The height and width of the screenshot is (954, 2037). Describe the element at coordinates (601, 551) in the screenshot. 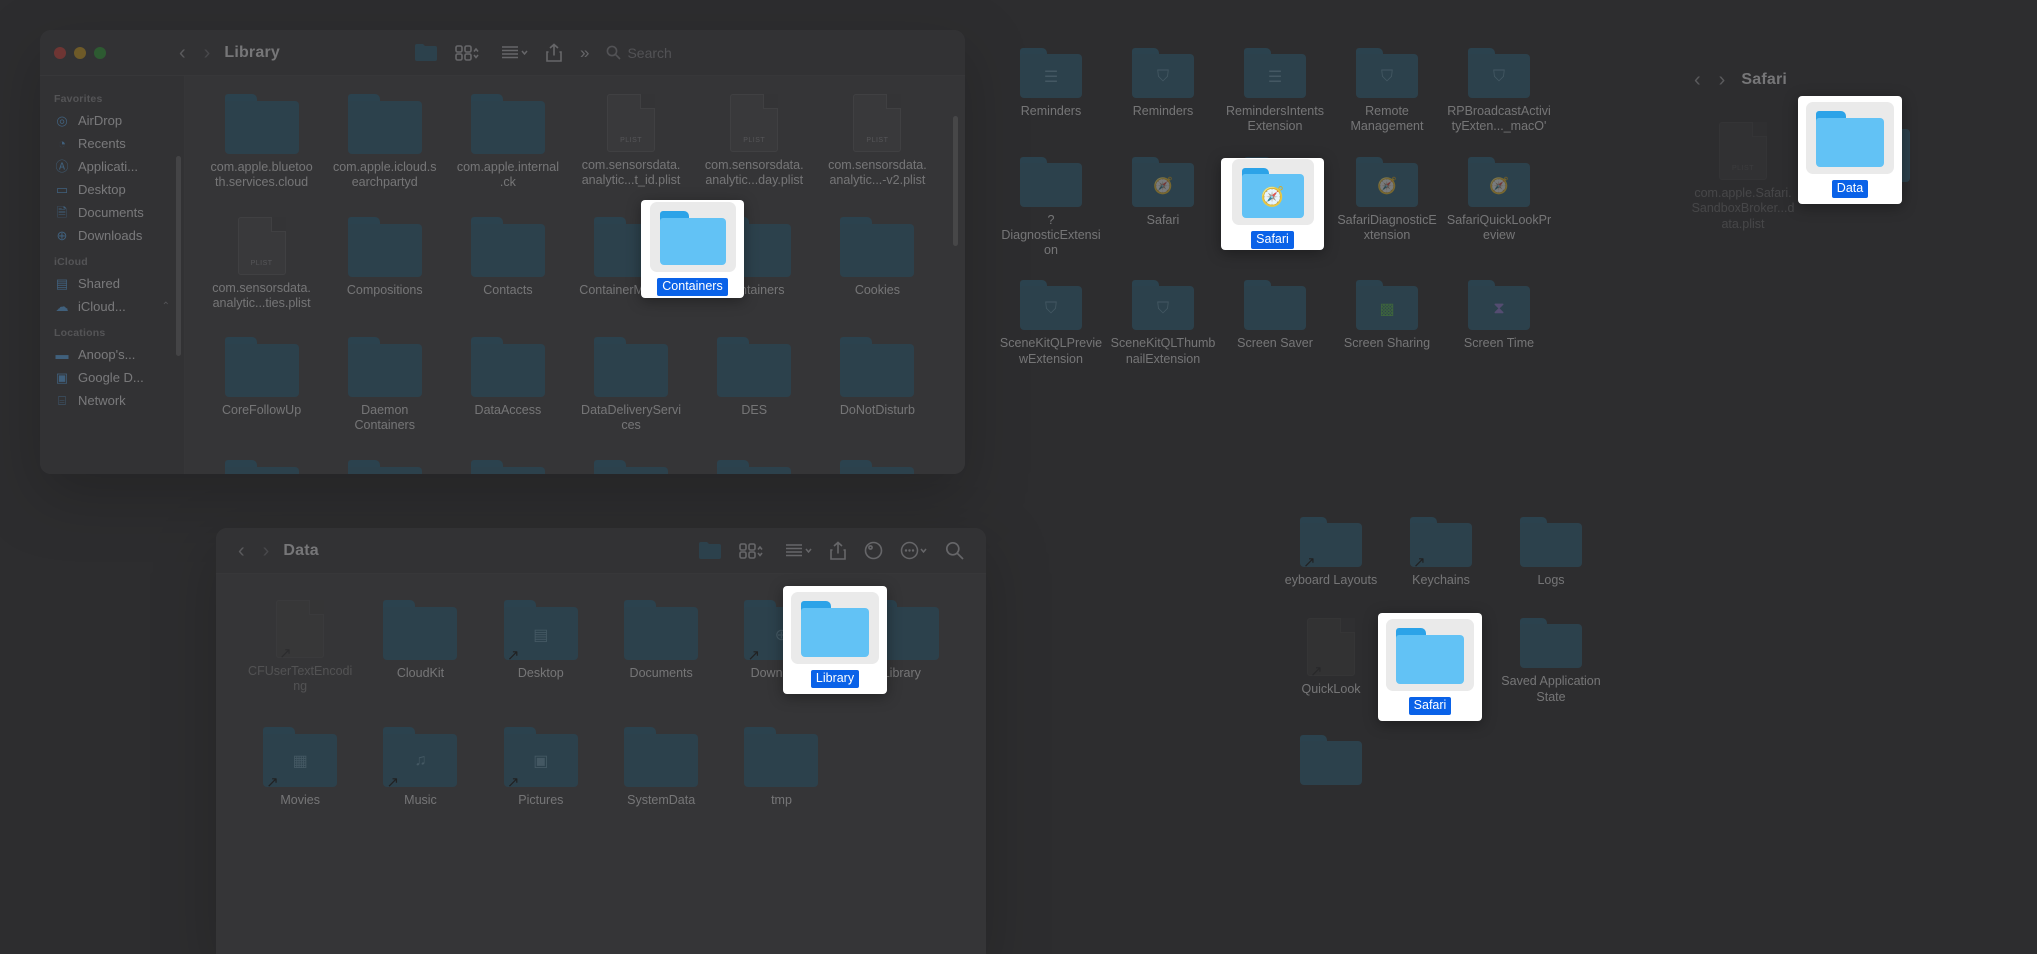

I see `data-window-titlebar: ‹ › Data` at that location.